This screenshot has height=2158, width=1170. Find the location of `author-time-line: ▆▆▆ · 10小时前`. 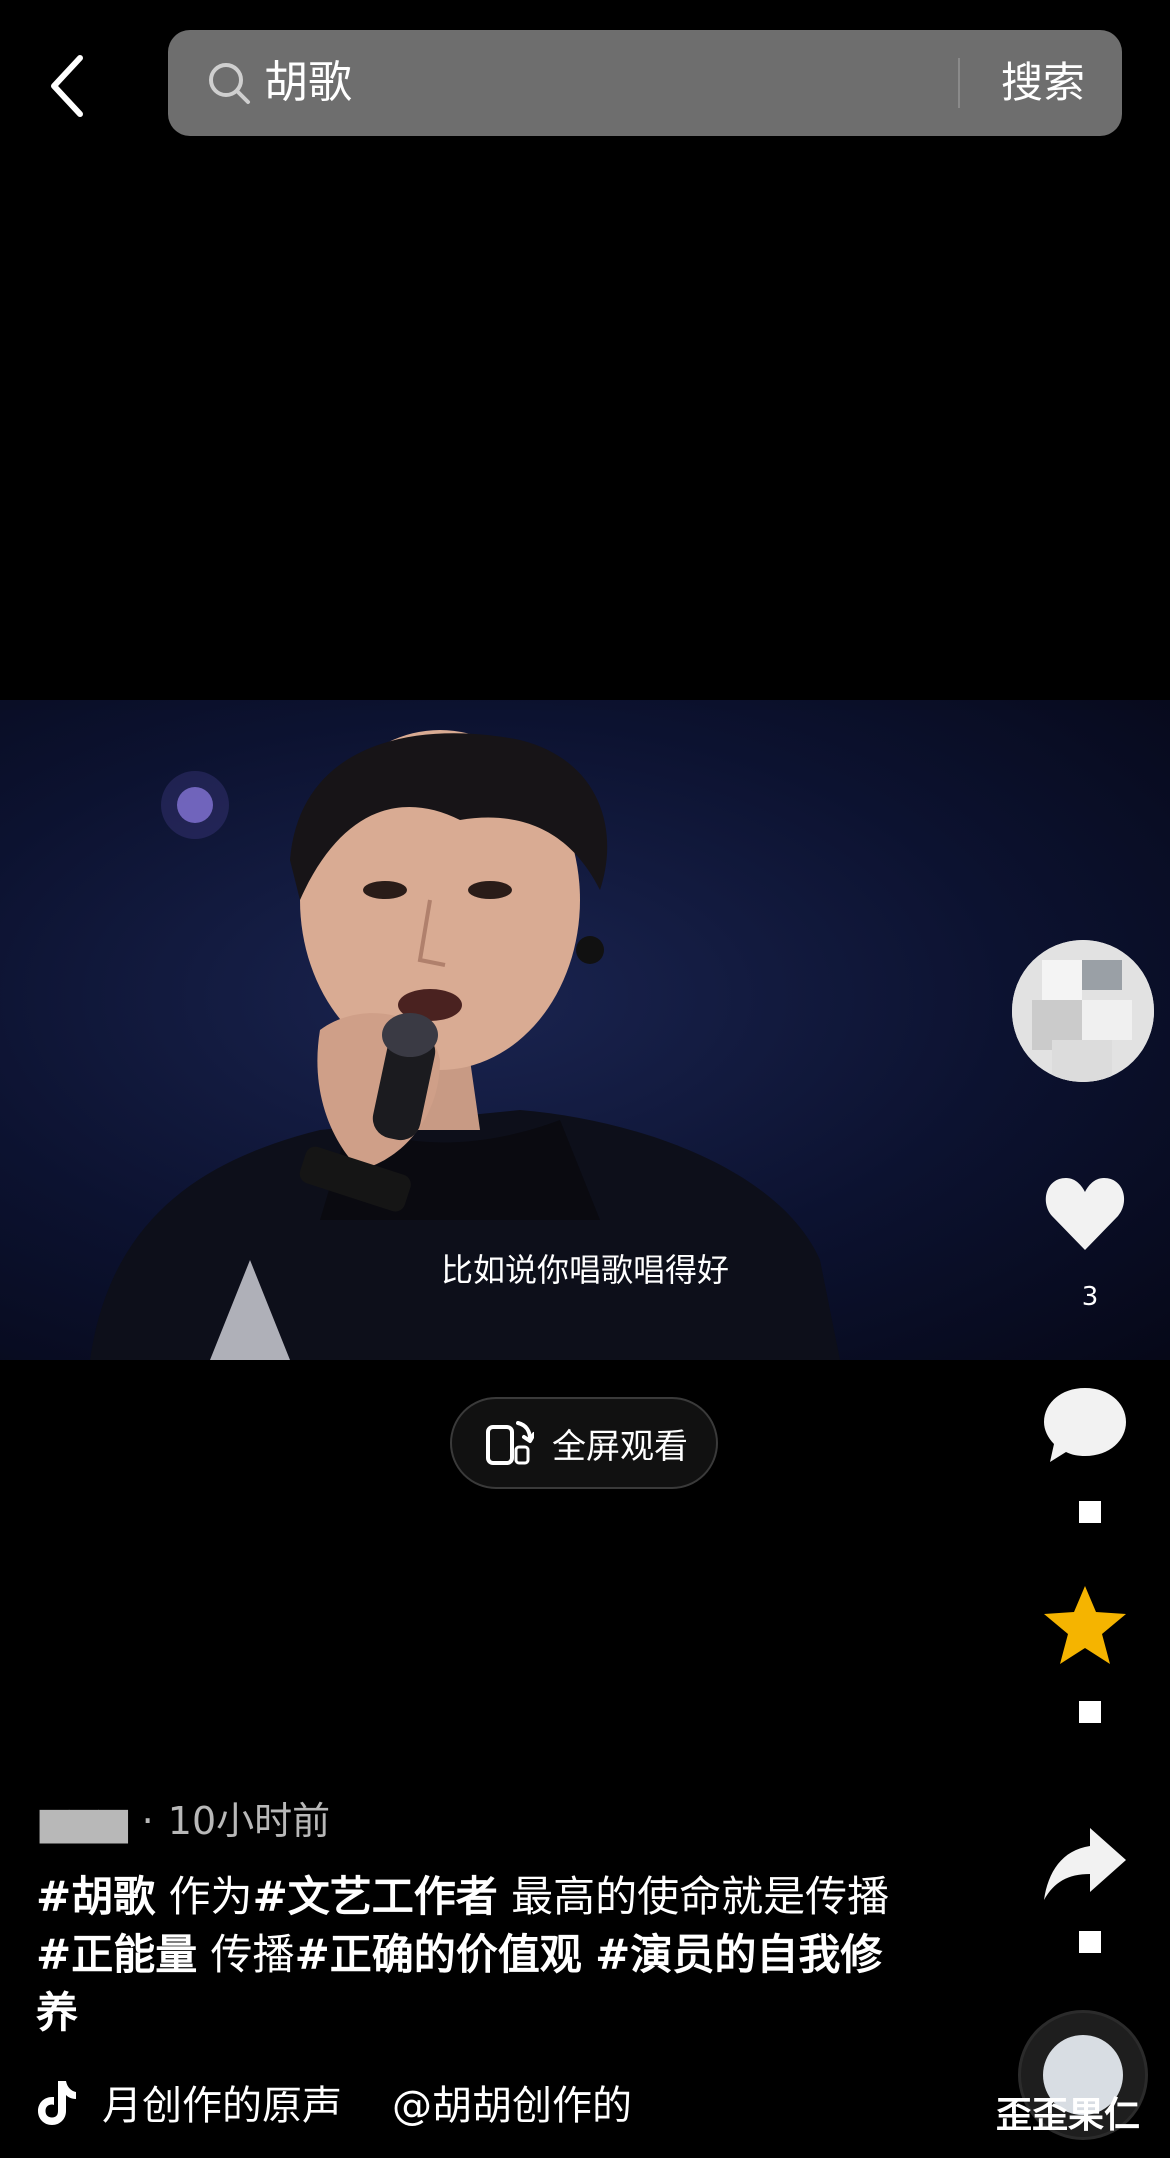

author-time-line: ▆▆▆ · 10小时前 is located at coordinates (185, 1817).